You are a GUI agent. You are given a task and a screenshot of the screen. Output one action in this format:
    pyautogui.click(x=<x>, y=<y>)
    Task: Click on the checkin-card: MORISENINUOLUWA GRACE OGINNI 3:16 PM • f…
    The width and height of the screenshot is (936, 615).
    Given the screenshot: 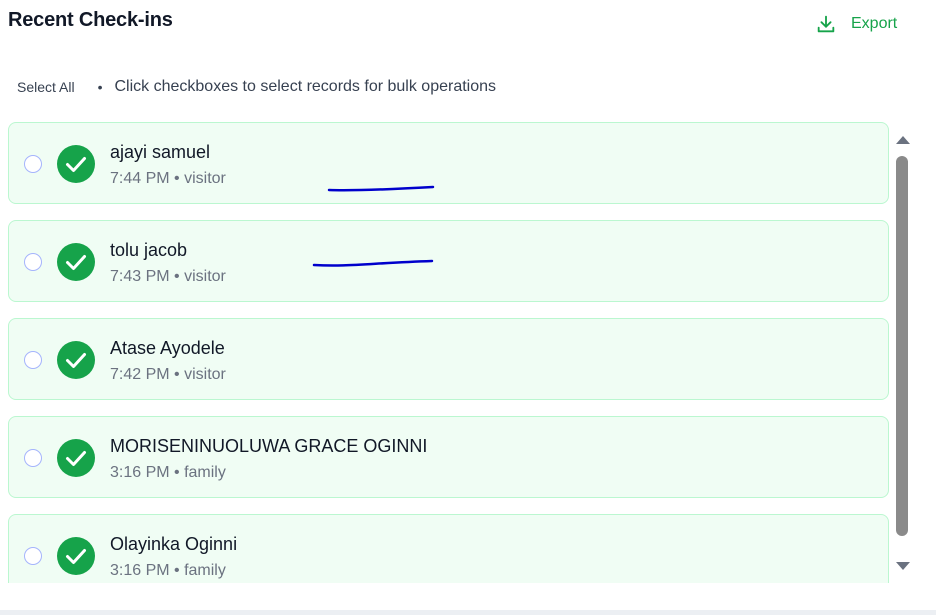 What is the action you would take?
    pyautogui.click(x=448, y=457)
    